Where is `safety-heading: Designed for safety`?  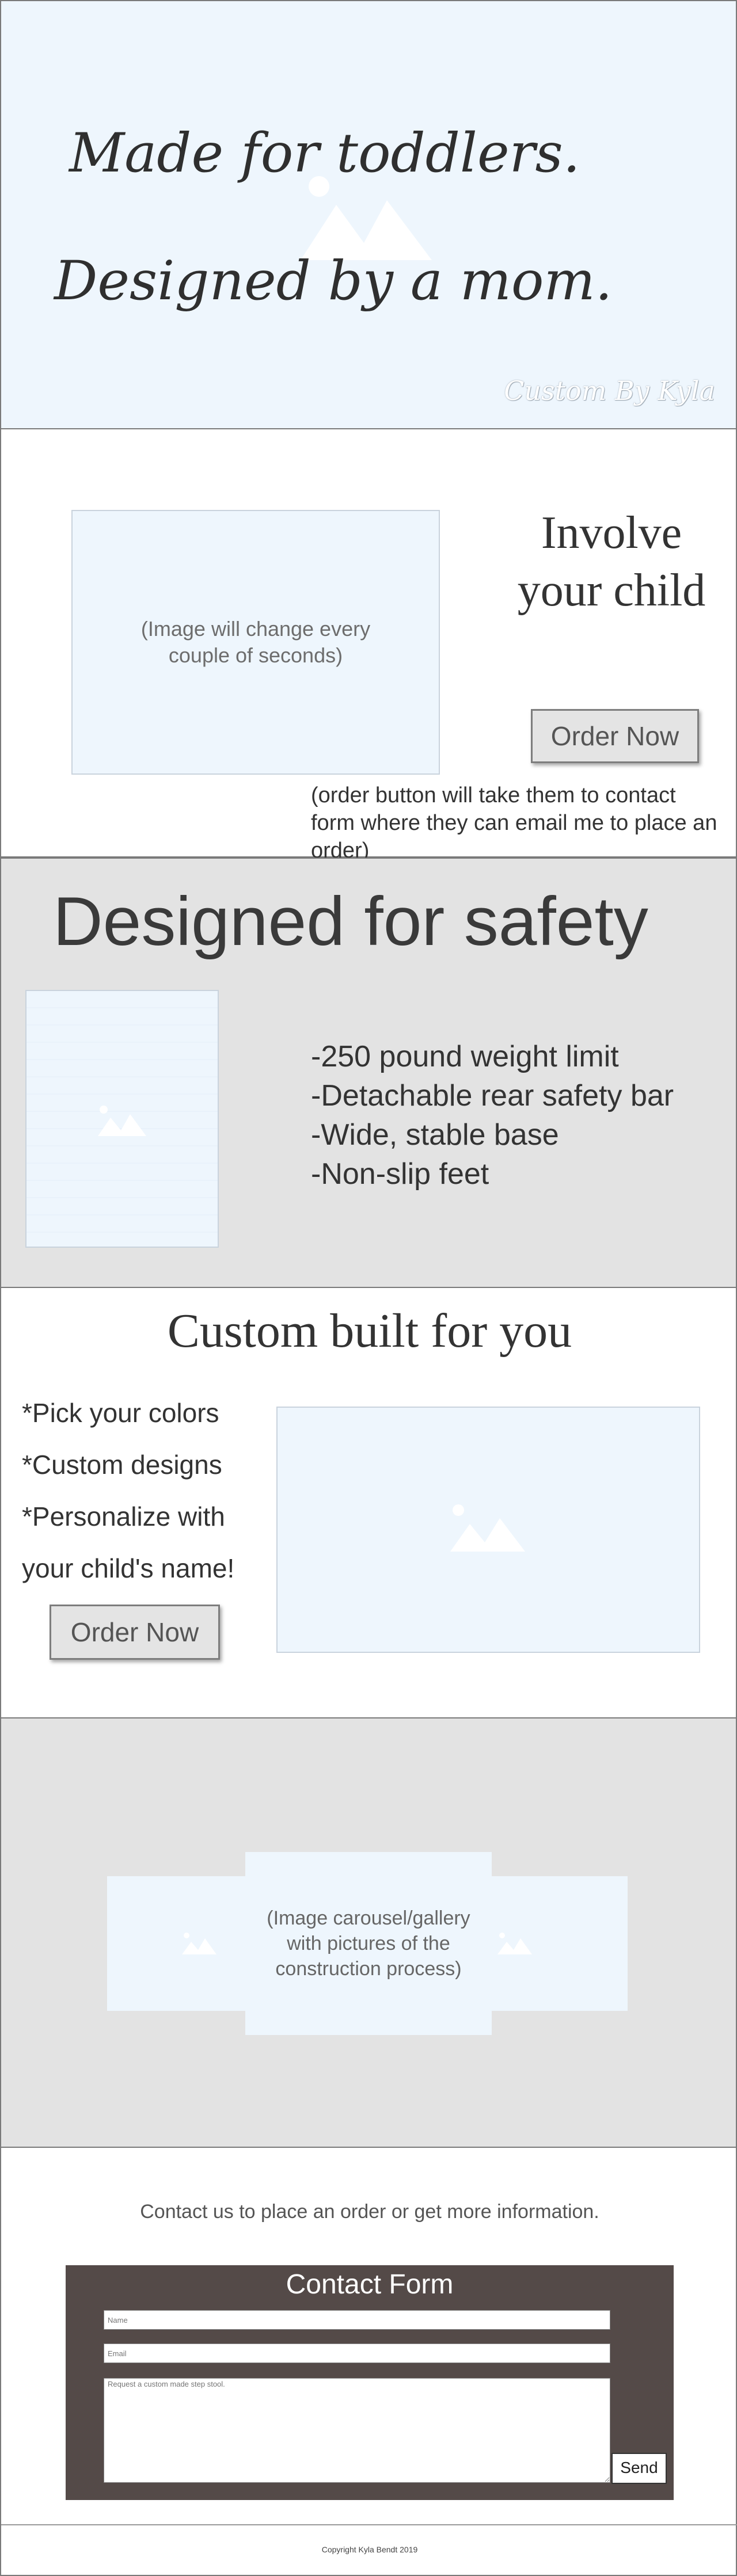 safety-heading: Designed for safety is located at coordinates (351, 921).